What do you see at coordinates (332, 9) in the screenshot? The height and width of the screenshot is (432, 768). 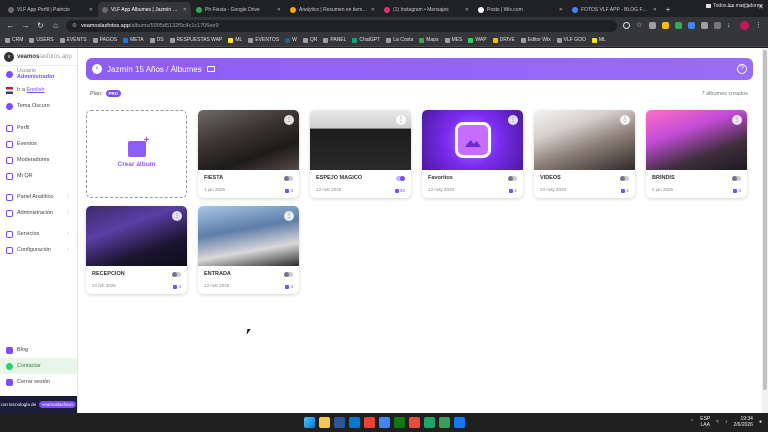 I see `browser-tab: Analytics | Resumen en tiempo ✕` at bounding box center [332, 9].